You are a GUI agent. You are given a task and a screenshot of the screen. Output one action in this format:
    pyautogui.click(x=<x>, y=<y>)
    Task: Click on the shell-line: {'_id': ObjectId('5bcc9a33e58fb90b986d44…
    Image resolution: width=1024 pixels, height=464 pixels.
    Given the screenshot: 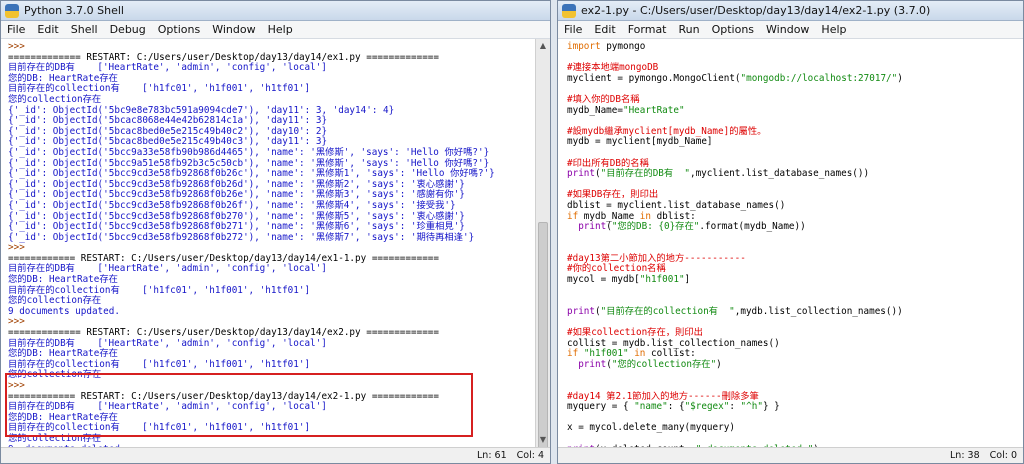 What is the action you would take?
    pyautogui.click(x=249, y=152)
    